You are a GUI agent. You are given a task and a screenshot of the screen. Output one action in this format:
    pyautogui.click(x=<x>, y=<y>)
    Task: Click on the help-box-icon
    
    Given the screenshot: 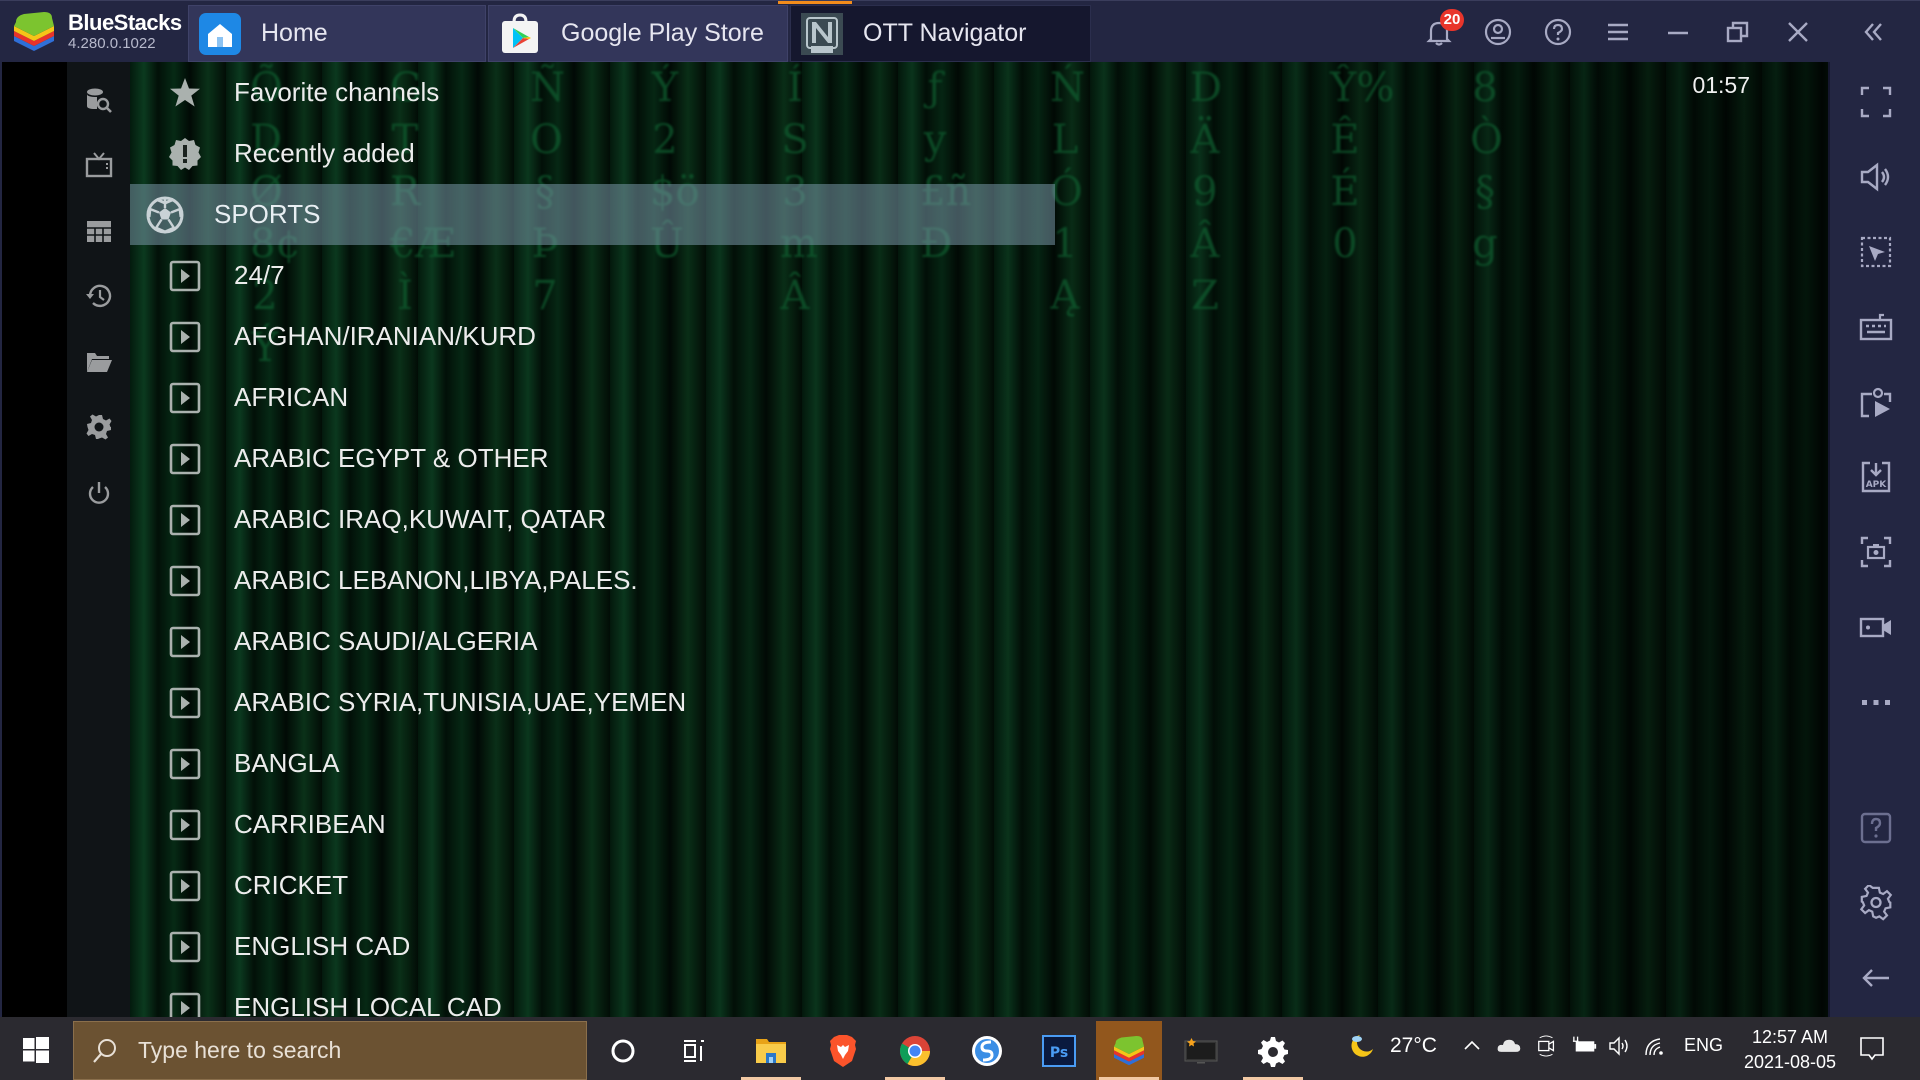 What is the action you would take?
    pyautogui.click(x=1876, y=828)
    